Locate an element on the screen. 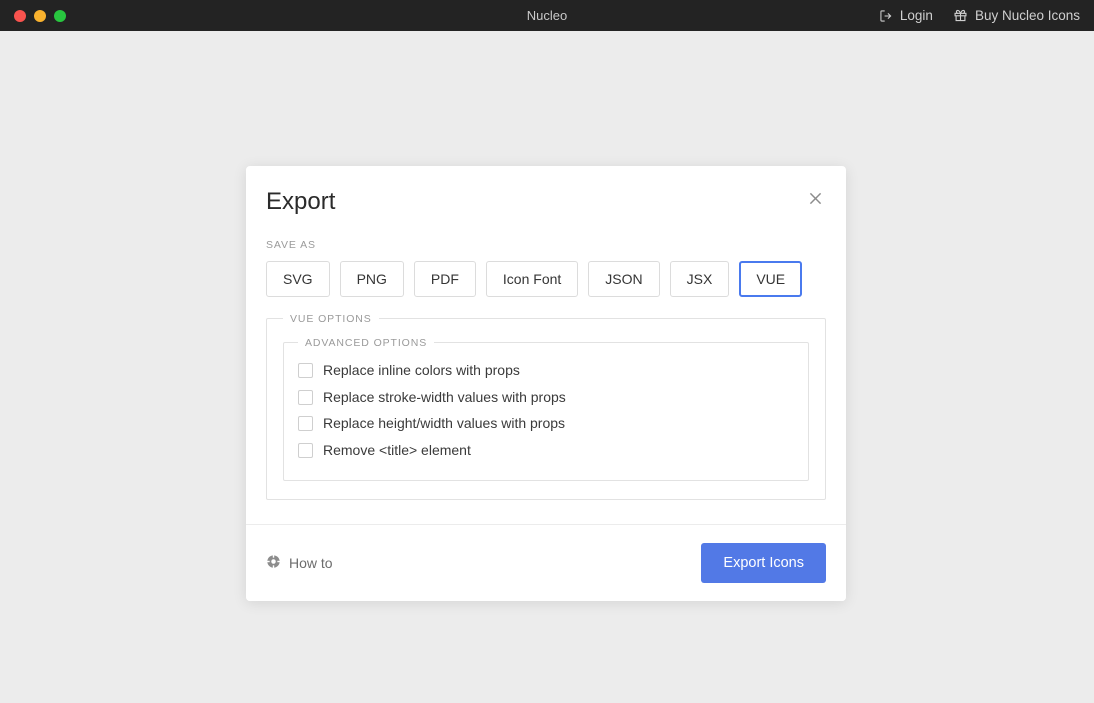 Image resolution: width=1094 pixels, height=703 pixels. window-close-button is located at coordinates (20, 15).